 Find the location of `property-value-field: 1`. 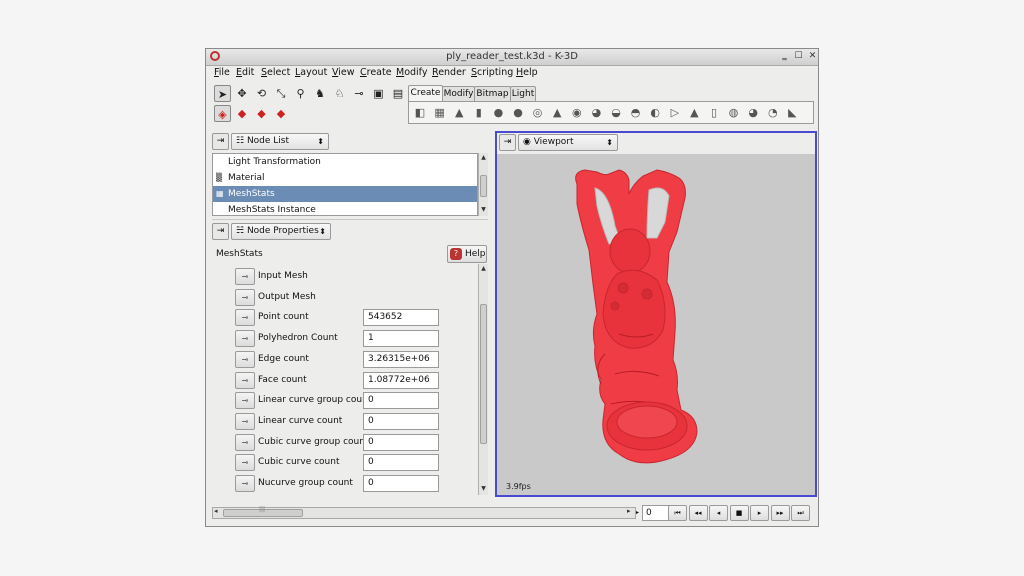

property-value-field: 1 is located at coordinates (401, 339).